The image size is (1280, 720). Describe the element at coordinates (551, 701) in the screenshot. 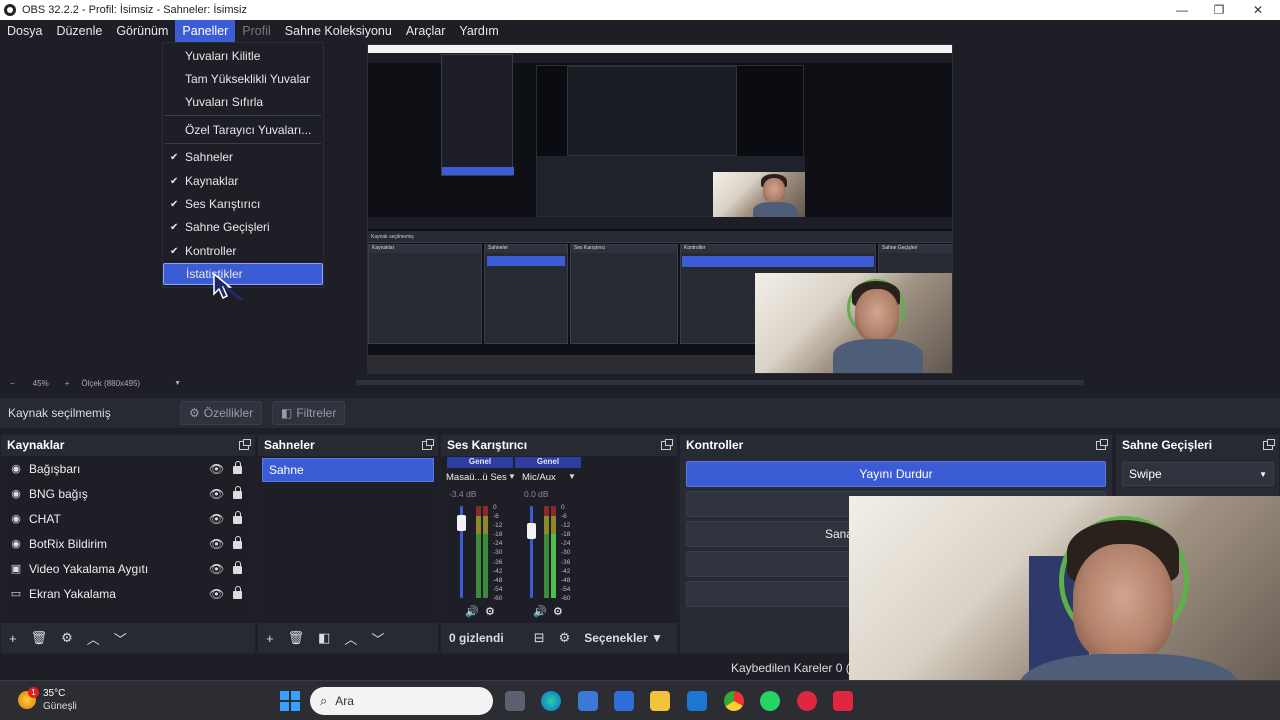

I see `edge-browser-icon` at that location.